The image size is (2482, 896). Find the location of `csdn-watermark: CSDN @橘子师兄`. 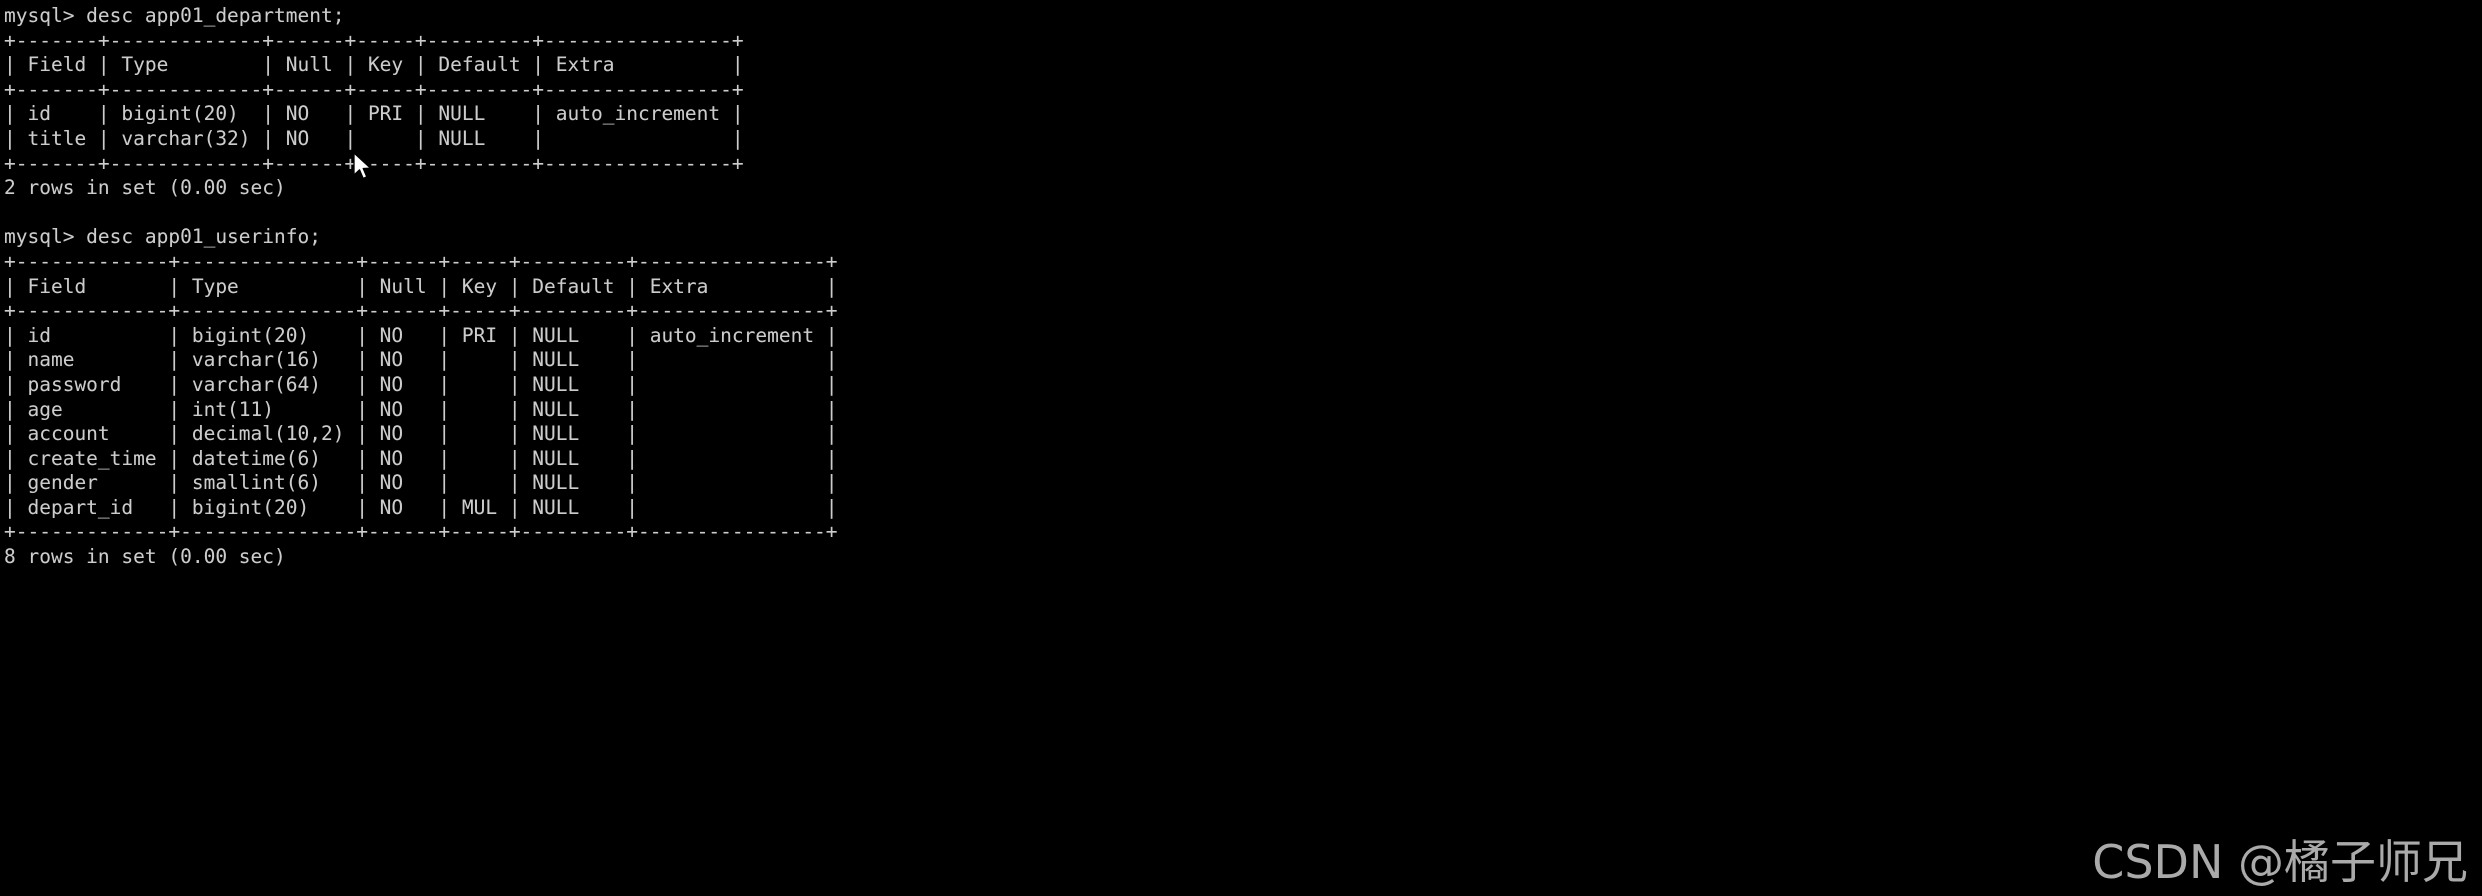

csdn-watermark: CSDN @橘子师兄 is located at coordinates (2280, 862).